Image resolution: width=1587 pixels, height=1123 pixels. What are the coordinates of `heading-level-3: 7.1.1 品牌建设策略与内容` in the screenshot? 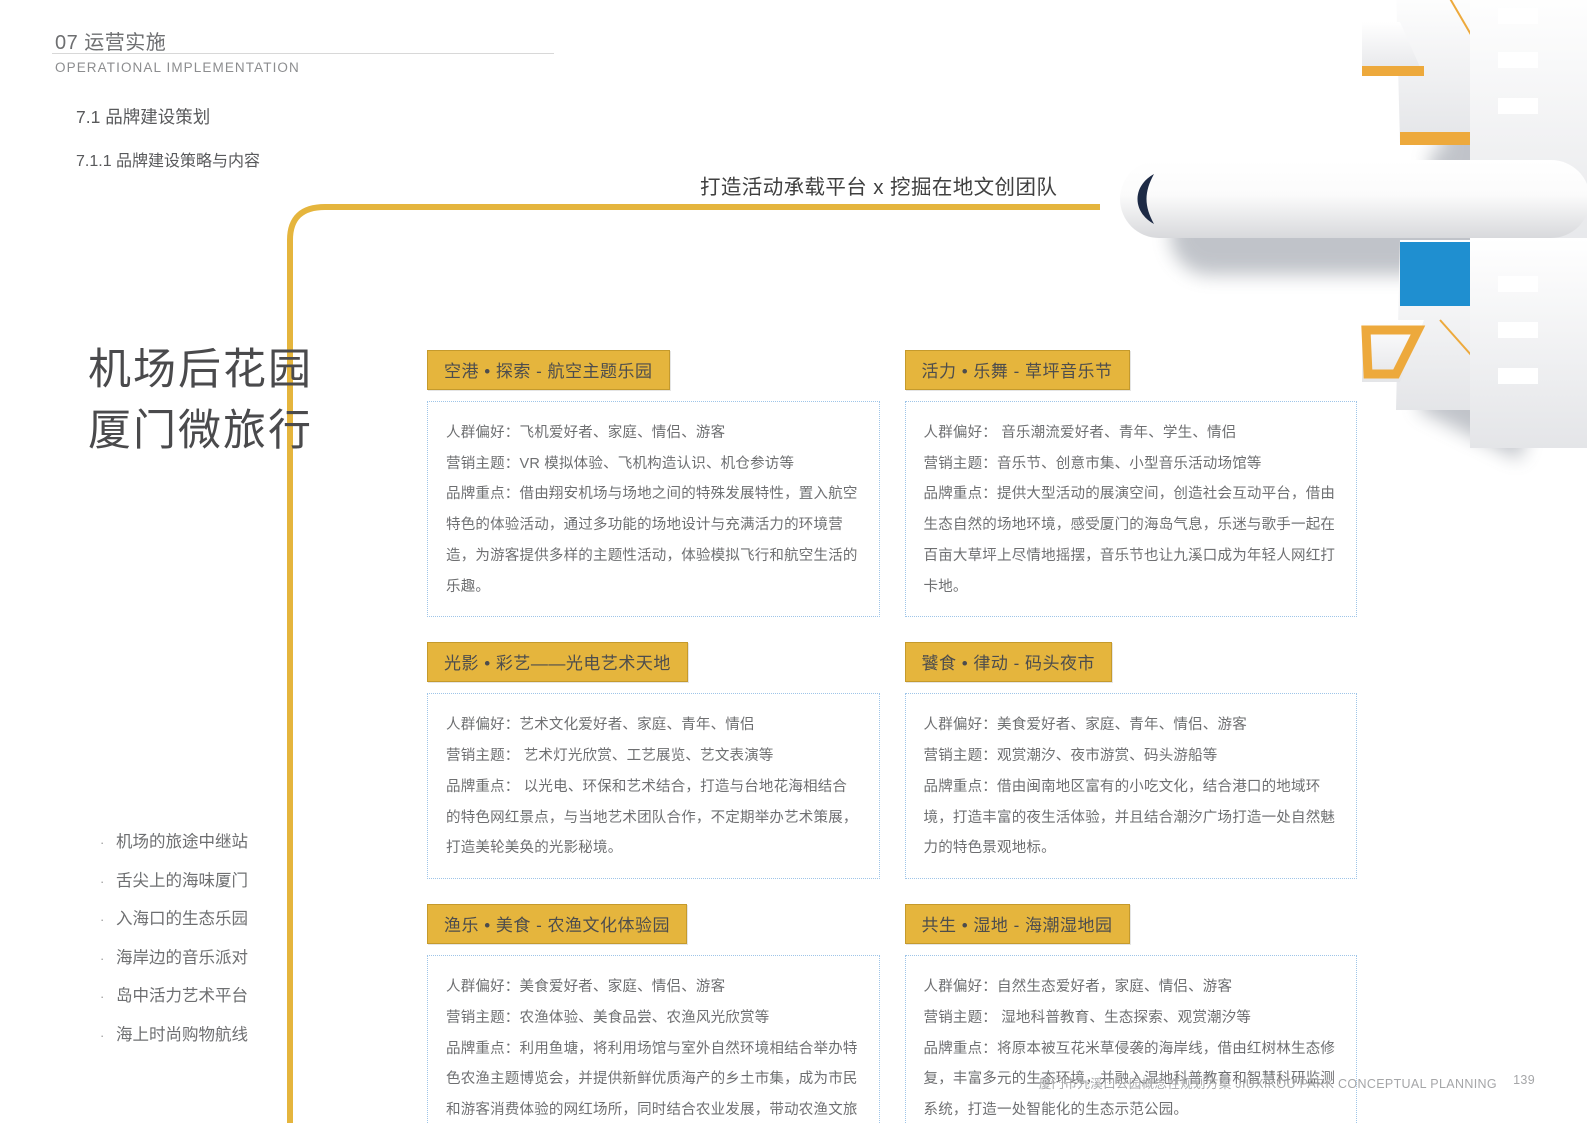 It's located at (168, 161).